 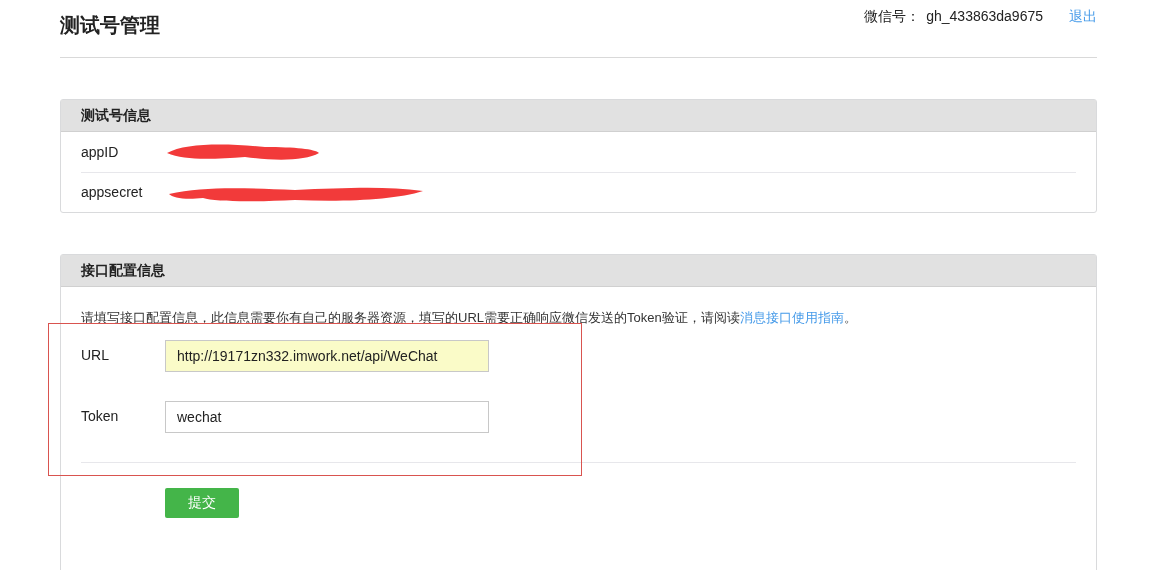 What do you see at coordinates (123, 270) in the screenshot?
I see `panel-title: 接口配置信息` at bounding box center [123, 270].